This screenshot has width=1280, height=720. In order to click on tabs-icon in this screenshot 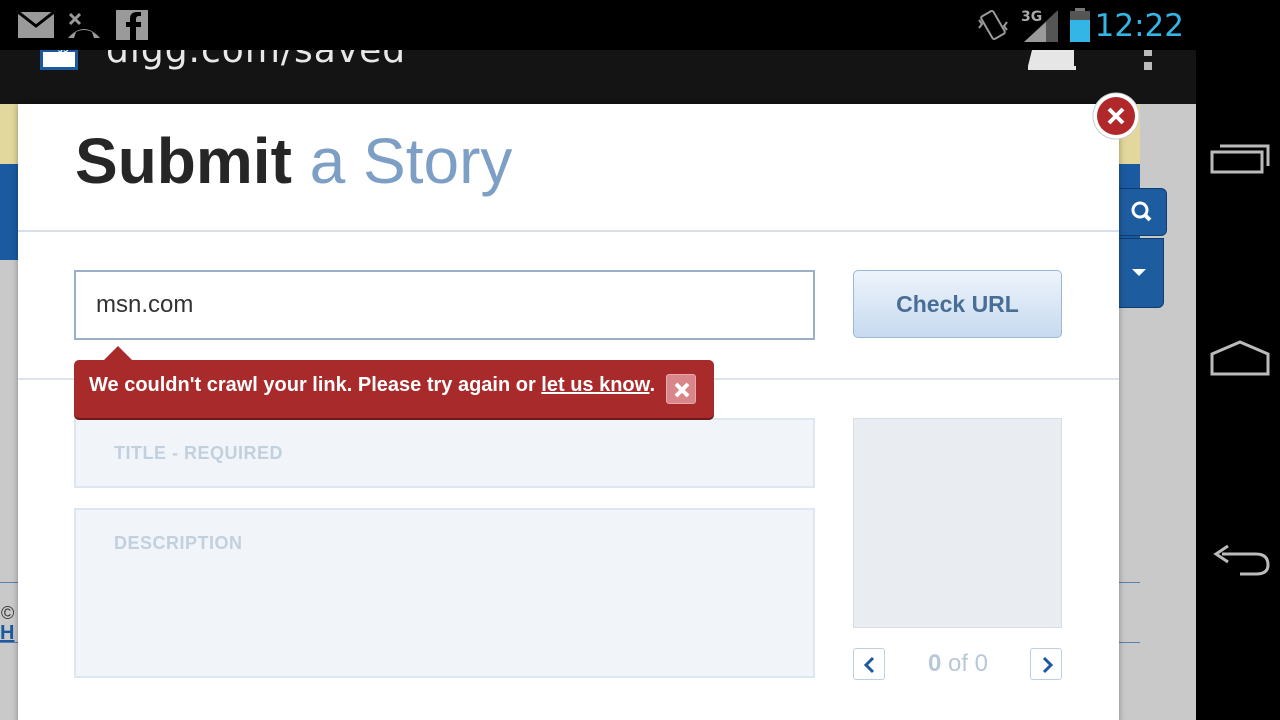, I will do `click(1053, 61)`.